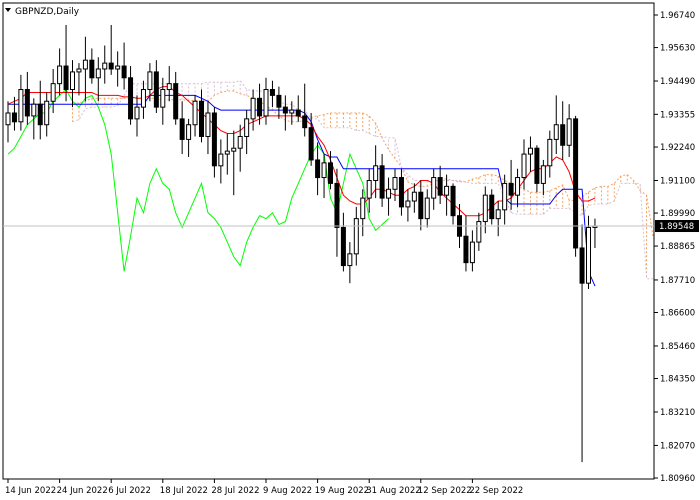 This screenshot has width=700, height=500. Describe the element at coordinates (184, 491) in the screenshot. I see `x-tick-label: 18 Jul 2022` at that location.